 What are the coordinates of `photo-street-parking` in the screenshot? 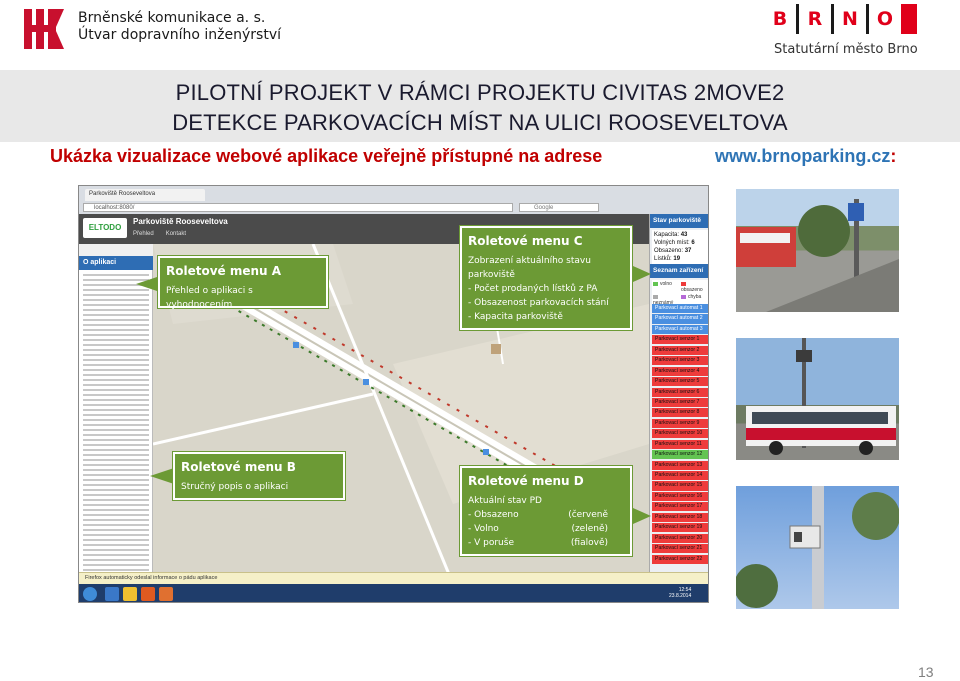 It's located at (817, 250).